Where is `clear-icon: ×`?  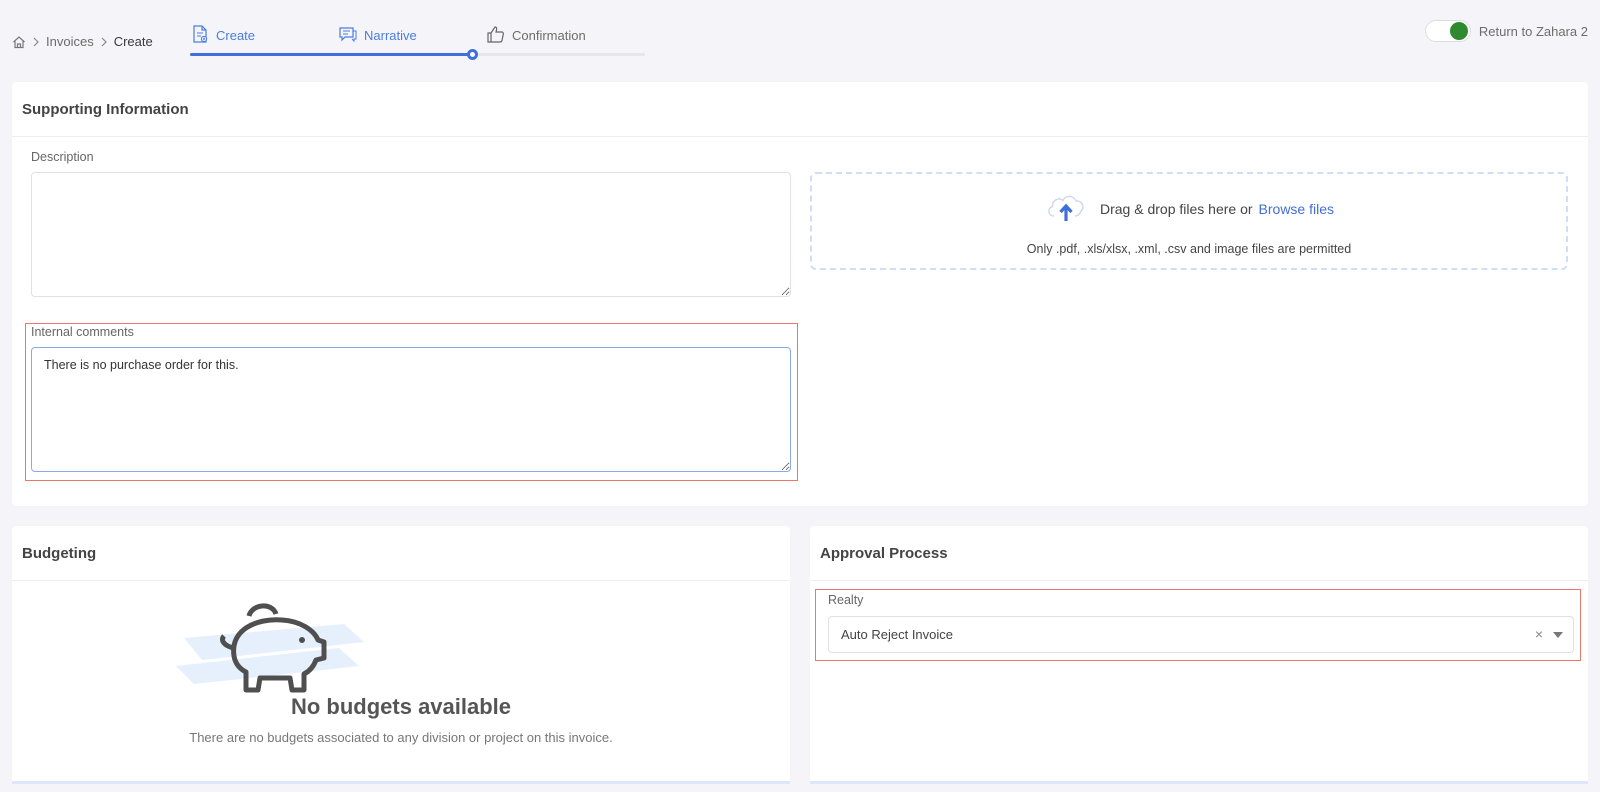
clear-icon: × is located at coordinates (1539, 634).